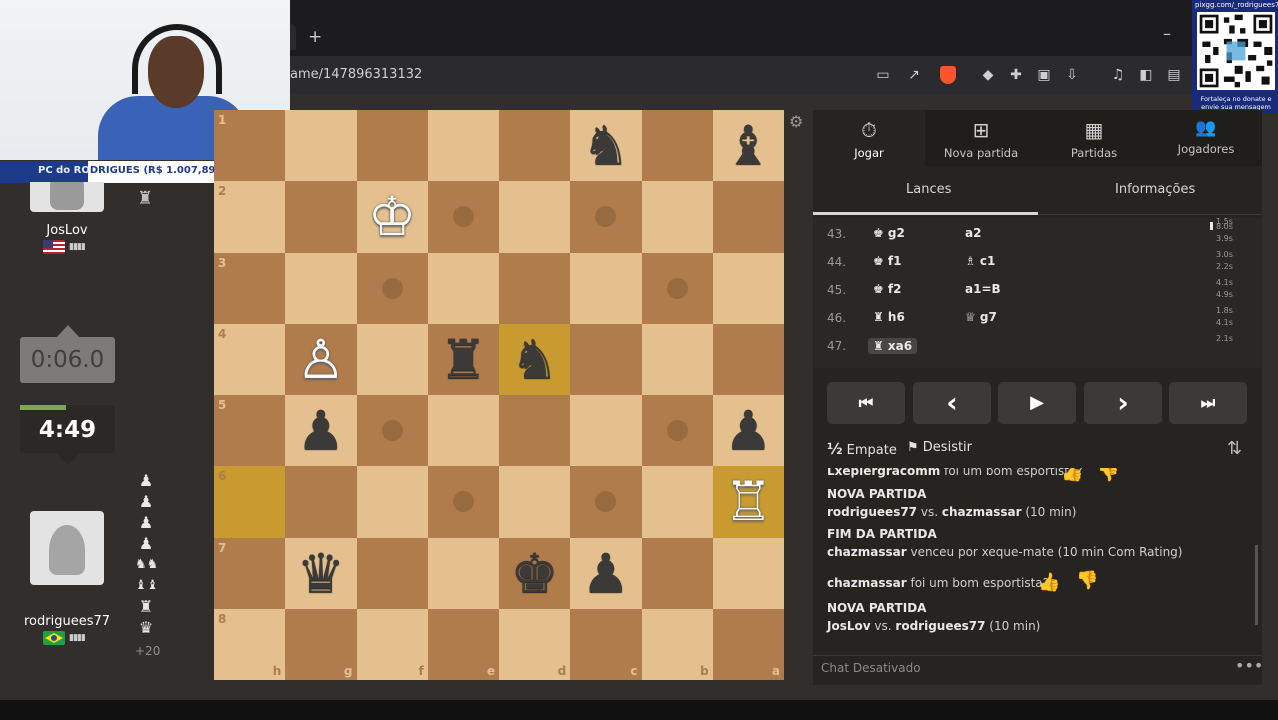 Image resolution: width=1278 pixels, height=720 pixels. What do you see at coordinates (315, 37) in the screenshot?
I see `new-tab-button: +` at bounding box center [315, 37].